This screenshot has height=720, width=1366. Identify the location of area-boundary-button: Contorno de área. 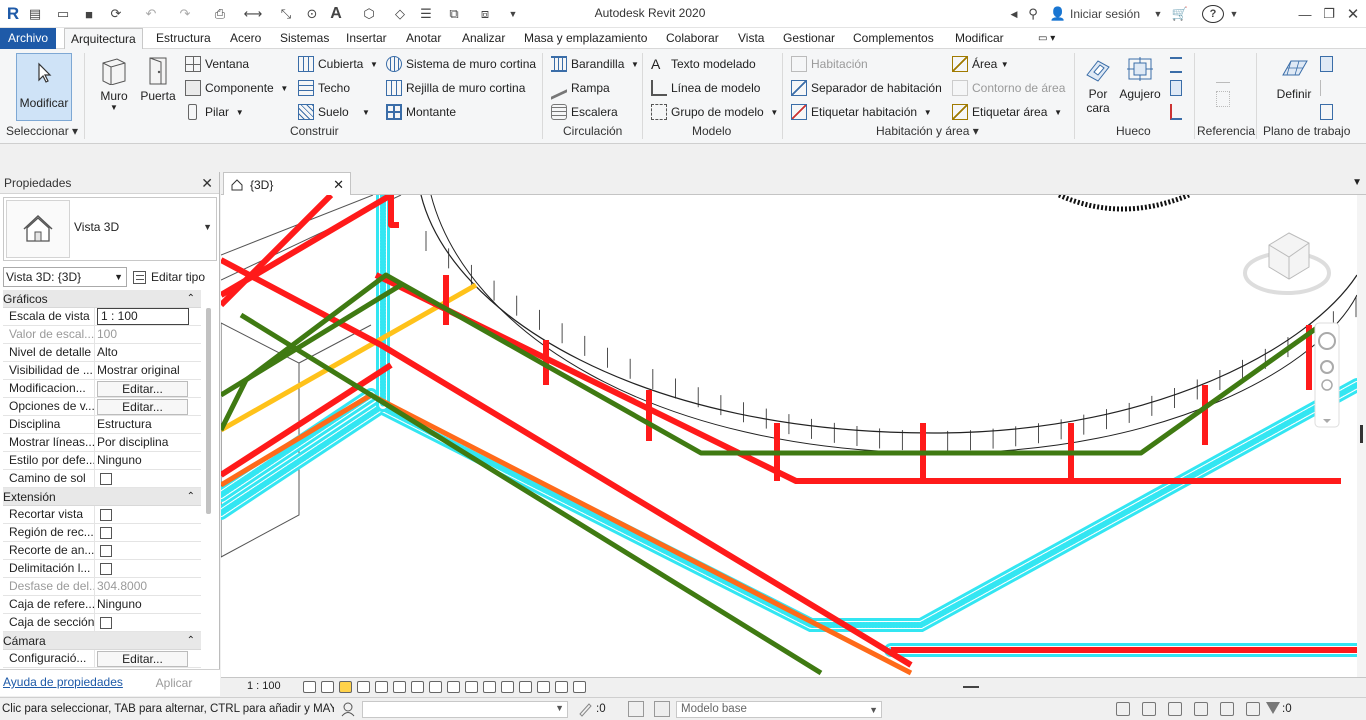
(1008, 88).